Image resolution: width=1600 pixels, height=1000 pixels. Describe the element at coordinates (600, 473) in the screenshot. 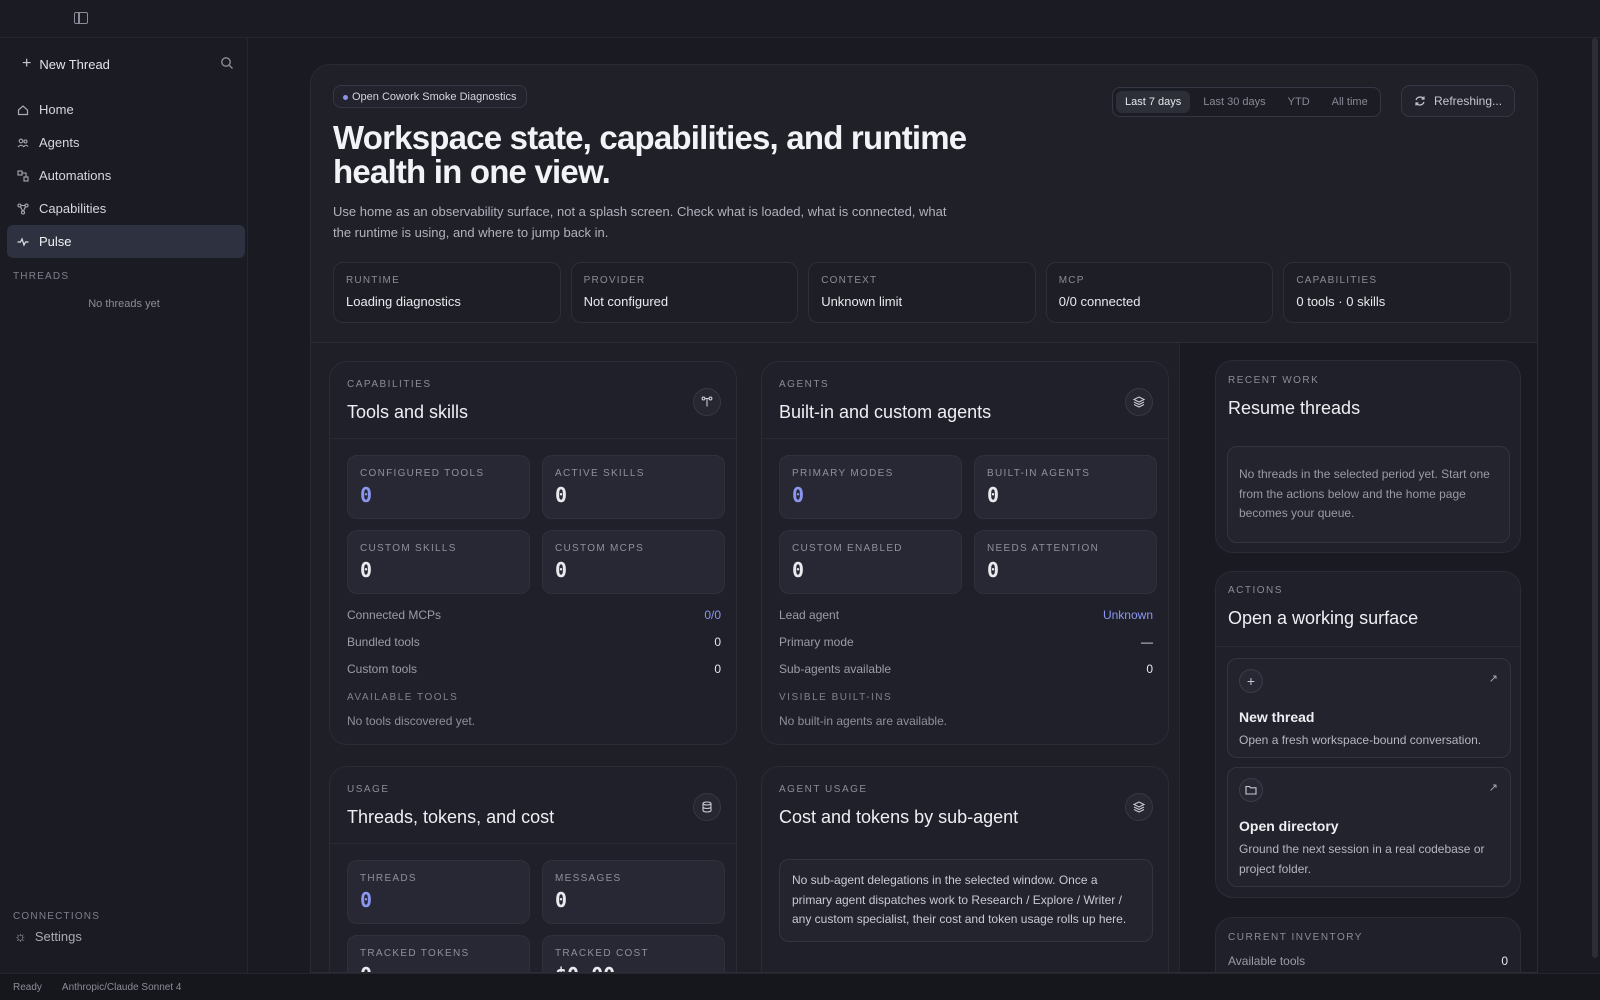

I see `tile-label: ACTIVE SKILLS` at that location.